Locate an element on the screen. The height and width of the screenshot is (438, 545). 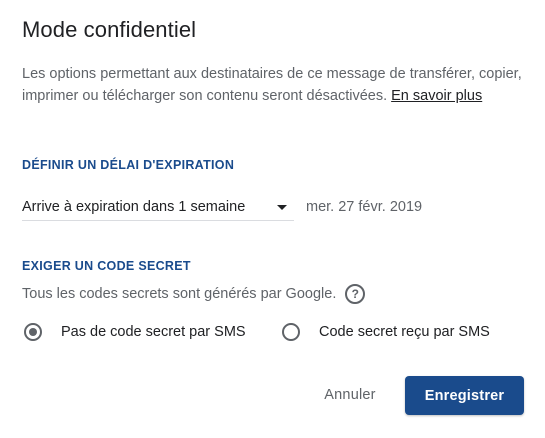
dropdown-arrow-icon is located at coordinates (282, 207).